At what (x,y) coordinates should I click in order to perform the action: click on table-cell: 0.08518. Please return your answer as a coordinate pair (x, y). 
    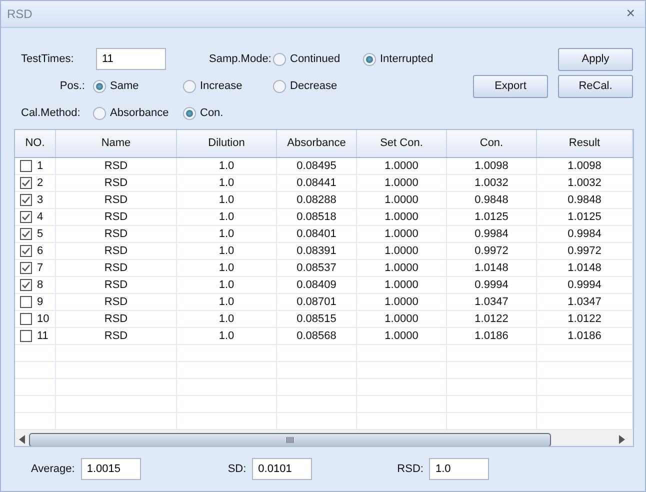
    Looking at the image, I should click on (317, 216).